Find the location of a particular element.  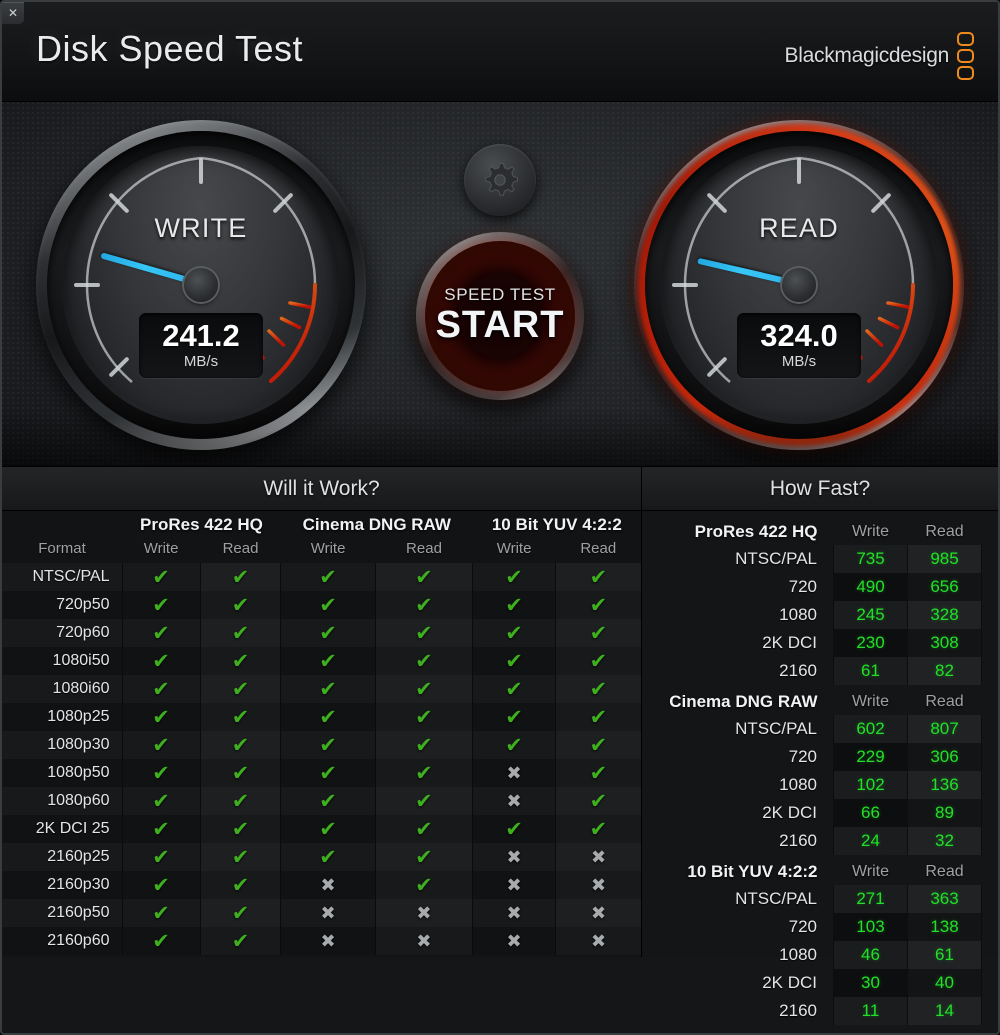

table-row: 1080p25 ✔ ✔ ✔ ✔ ✔ ✔ is located at coordinates (321, 717).